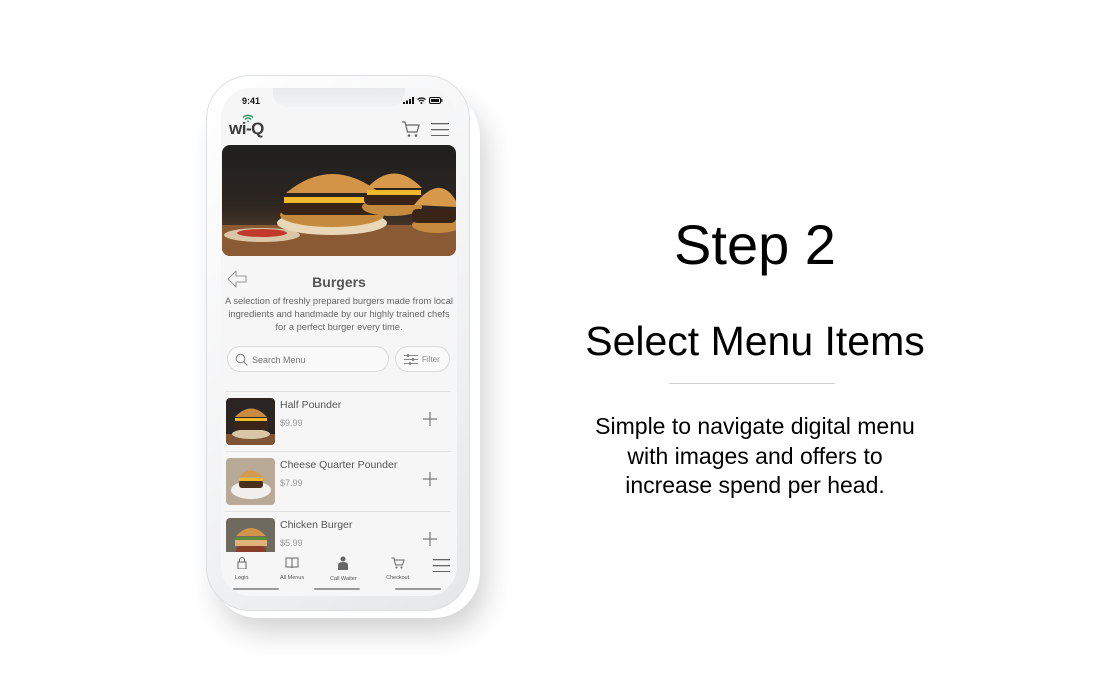 The image size is (1102, 700). Describe the element at coordinates (242, 578) in the screenshot. I see `nav-login-label: Login` at that location.